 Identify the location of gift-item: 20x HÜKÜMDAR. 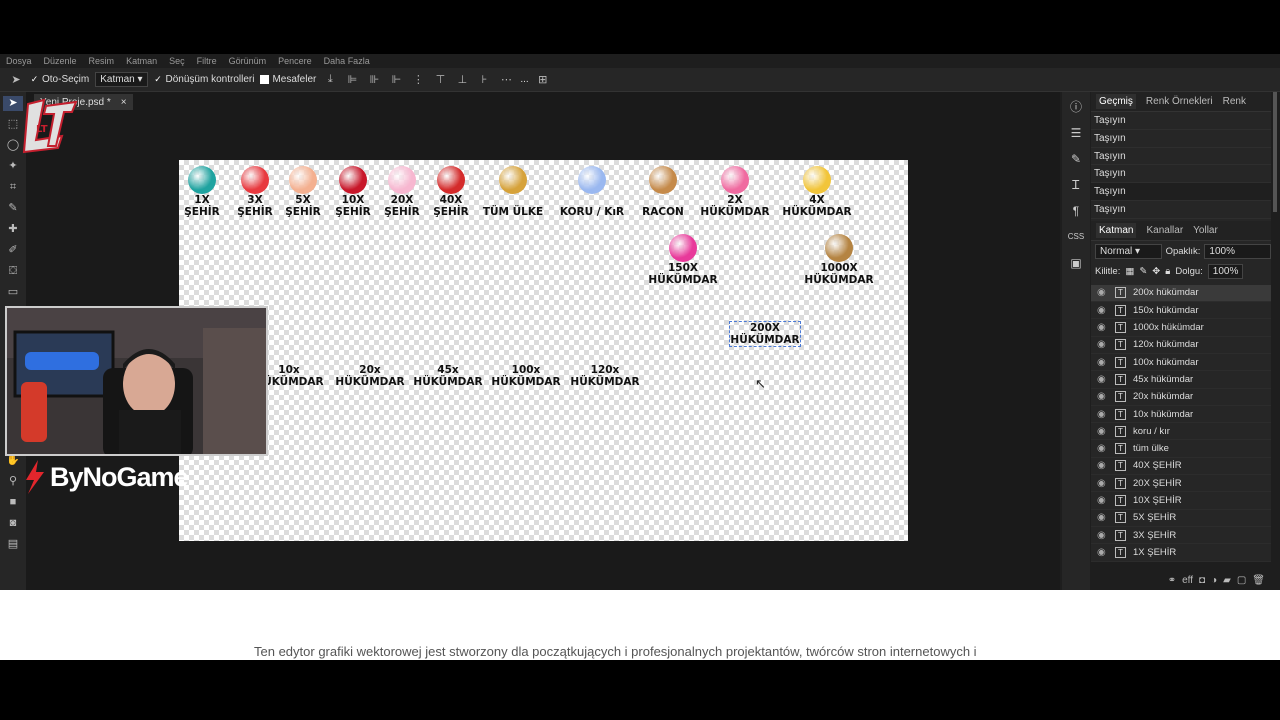
(370, 376).